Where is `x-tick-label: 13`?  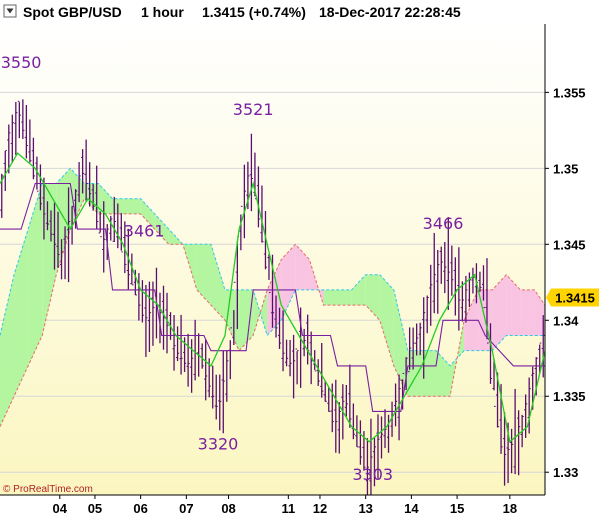 x-tick-label: 13 is located at coordinates (365, 508).